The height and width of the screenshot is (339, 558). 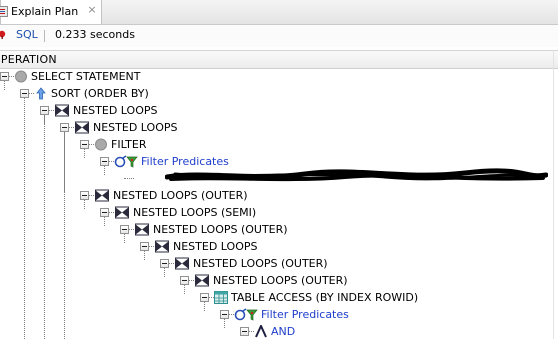 What do you see at coordinates (85, 76) in the screenshot?
I see `plan-node-label: SELECT STATEMENT` at bounding box center [85, 76].